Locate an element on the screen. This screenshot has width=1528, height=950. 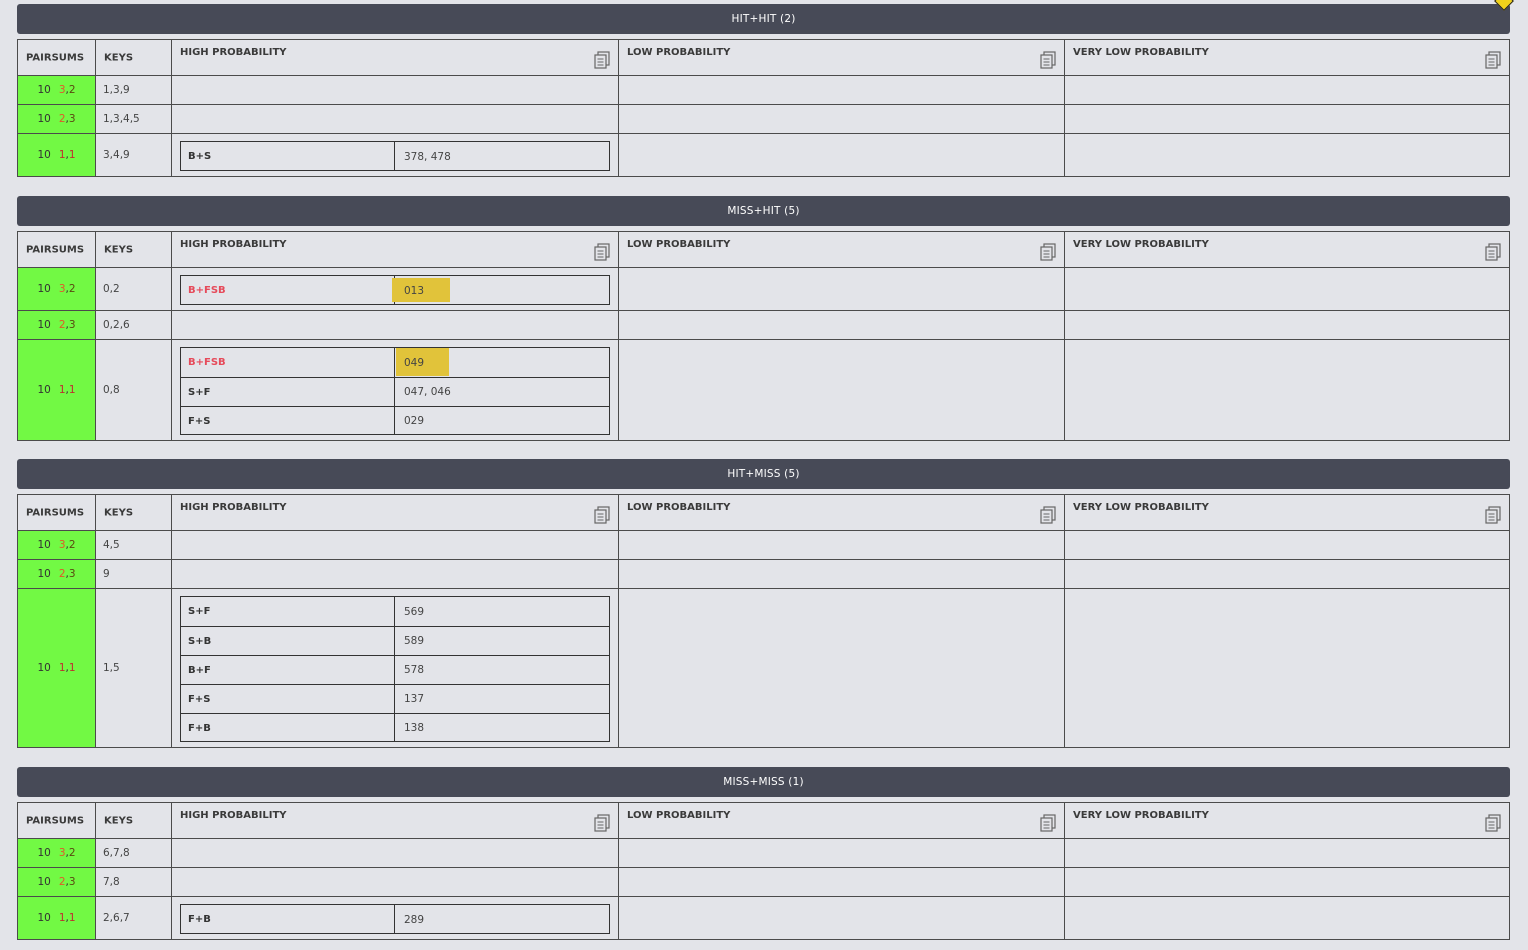
keys-cell: 7,8 is located at coordinates (133, 882).